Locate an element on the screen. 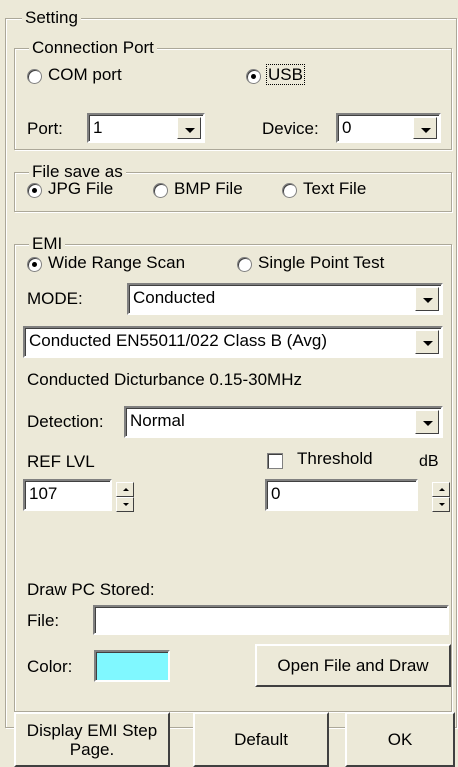  standard-dropdown: Conducted EN55011/022 Class B (Avg) is located at coordinates (233, 342).